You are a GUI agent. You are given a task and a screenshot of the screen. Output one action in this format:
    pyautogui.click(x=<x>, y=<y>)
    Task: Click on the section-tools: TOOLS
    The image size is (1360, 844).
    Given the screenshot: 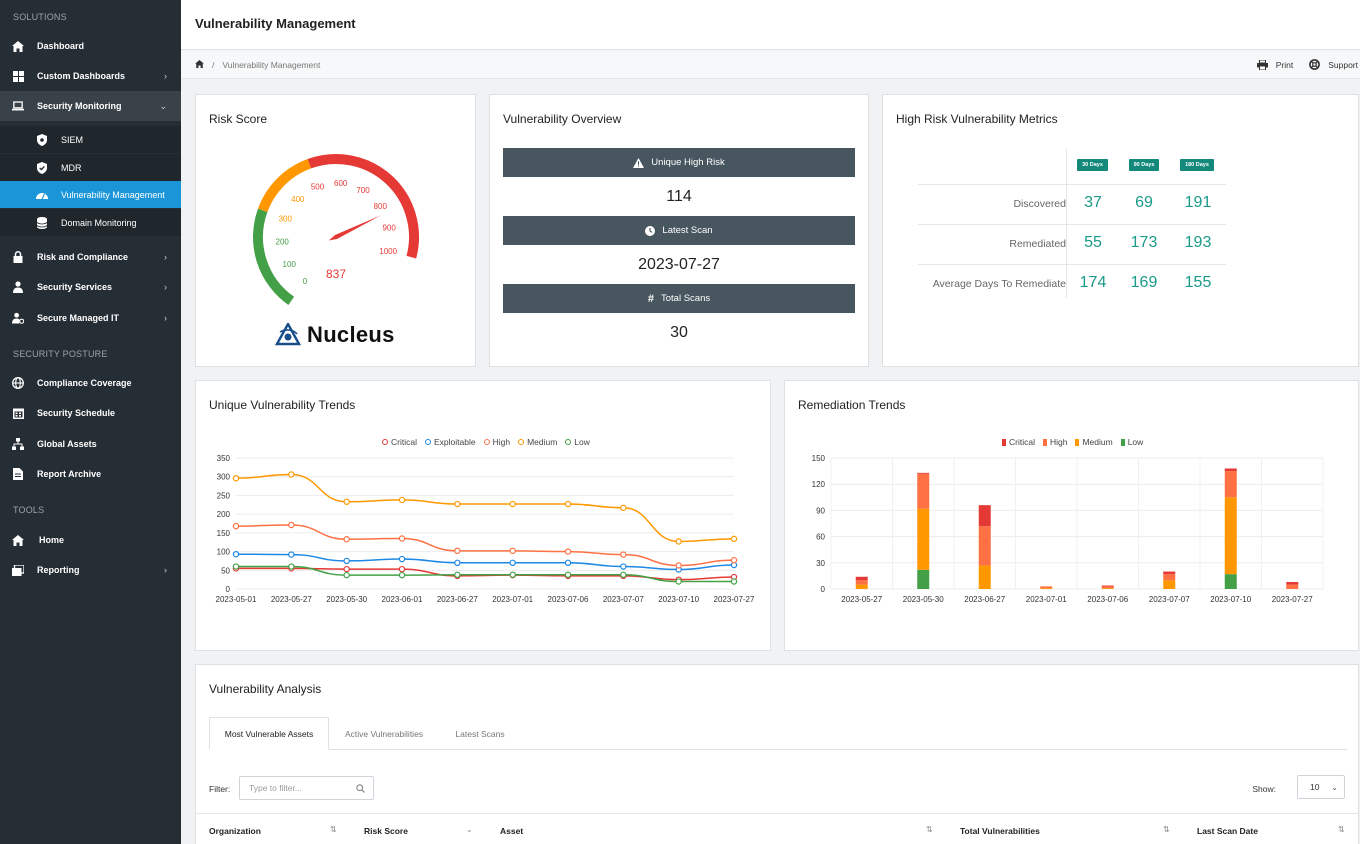 What is the action you would take?
    pyautogui.click(x=29, y=510)
    